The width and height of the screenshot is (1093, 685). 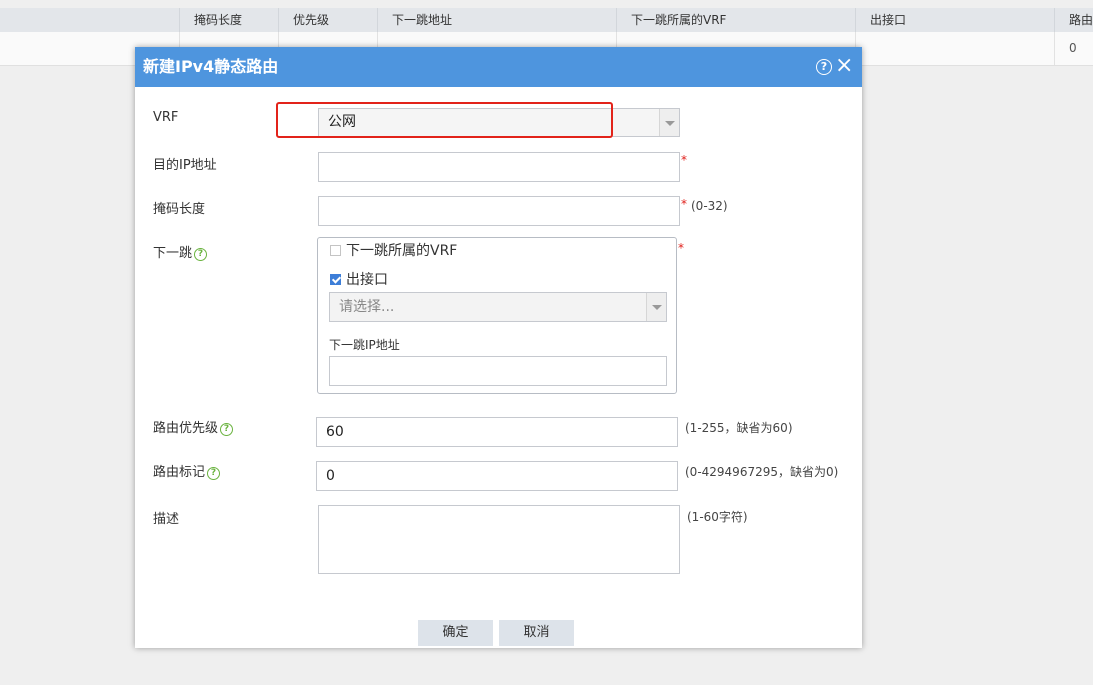 What do you see at coordinates (498, 67) in the screenshot?
I see `dialog-header: 新建IPv4静态路由 ? ×` at bounding box center [498, 67].